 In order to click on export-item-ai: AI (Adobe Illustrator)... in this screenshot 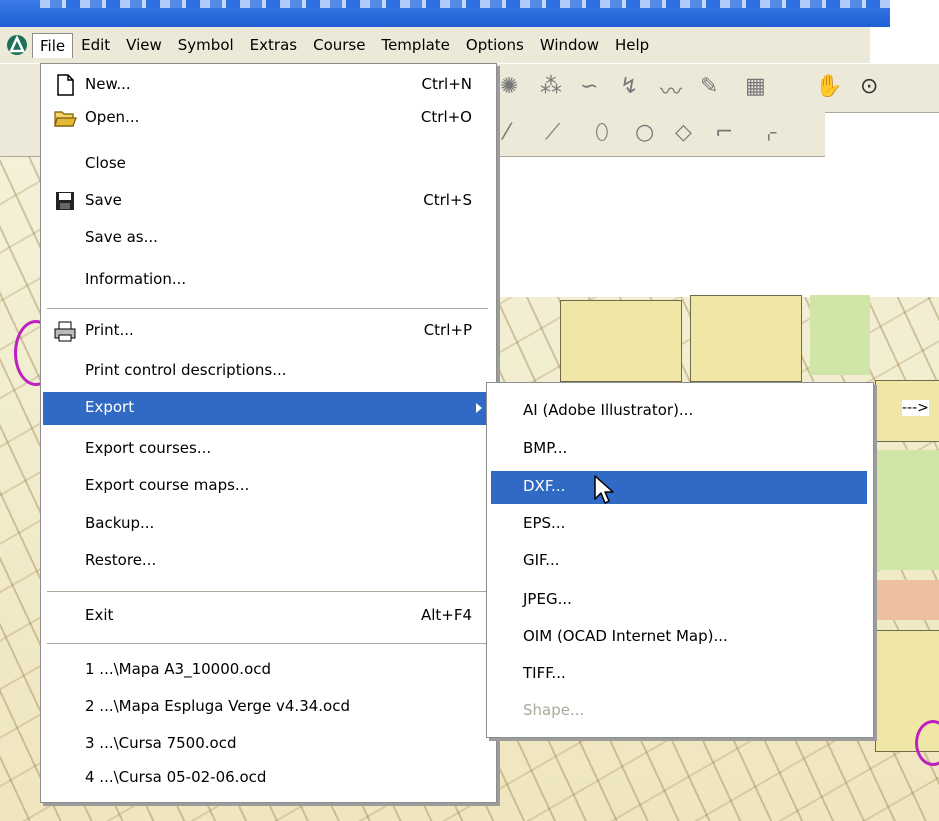, I will do `click(679, 411)`.